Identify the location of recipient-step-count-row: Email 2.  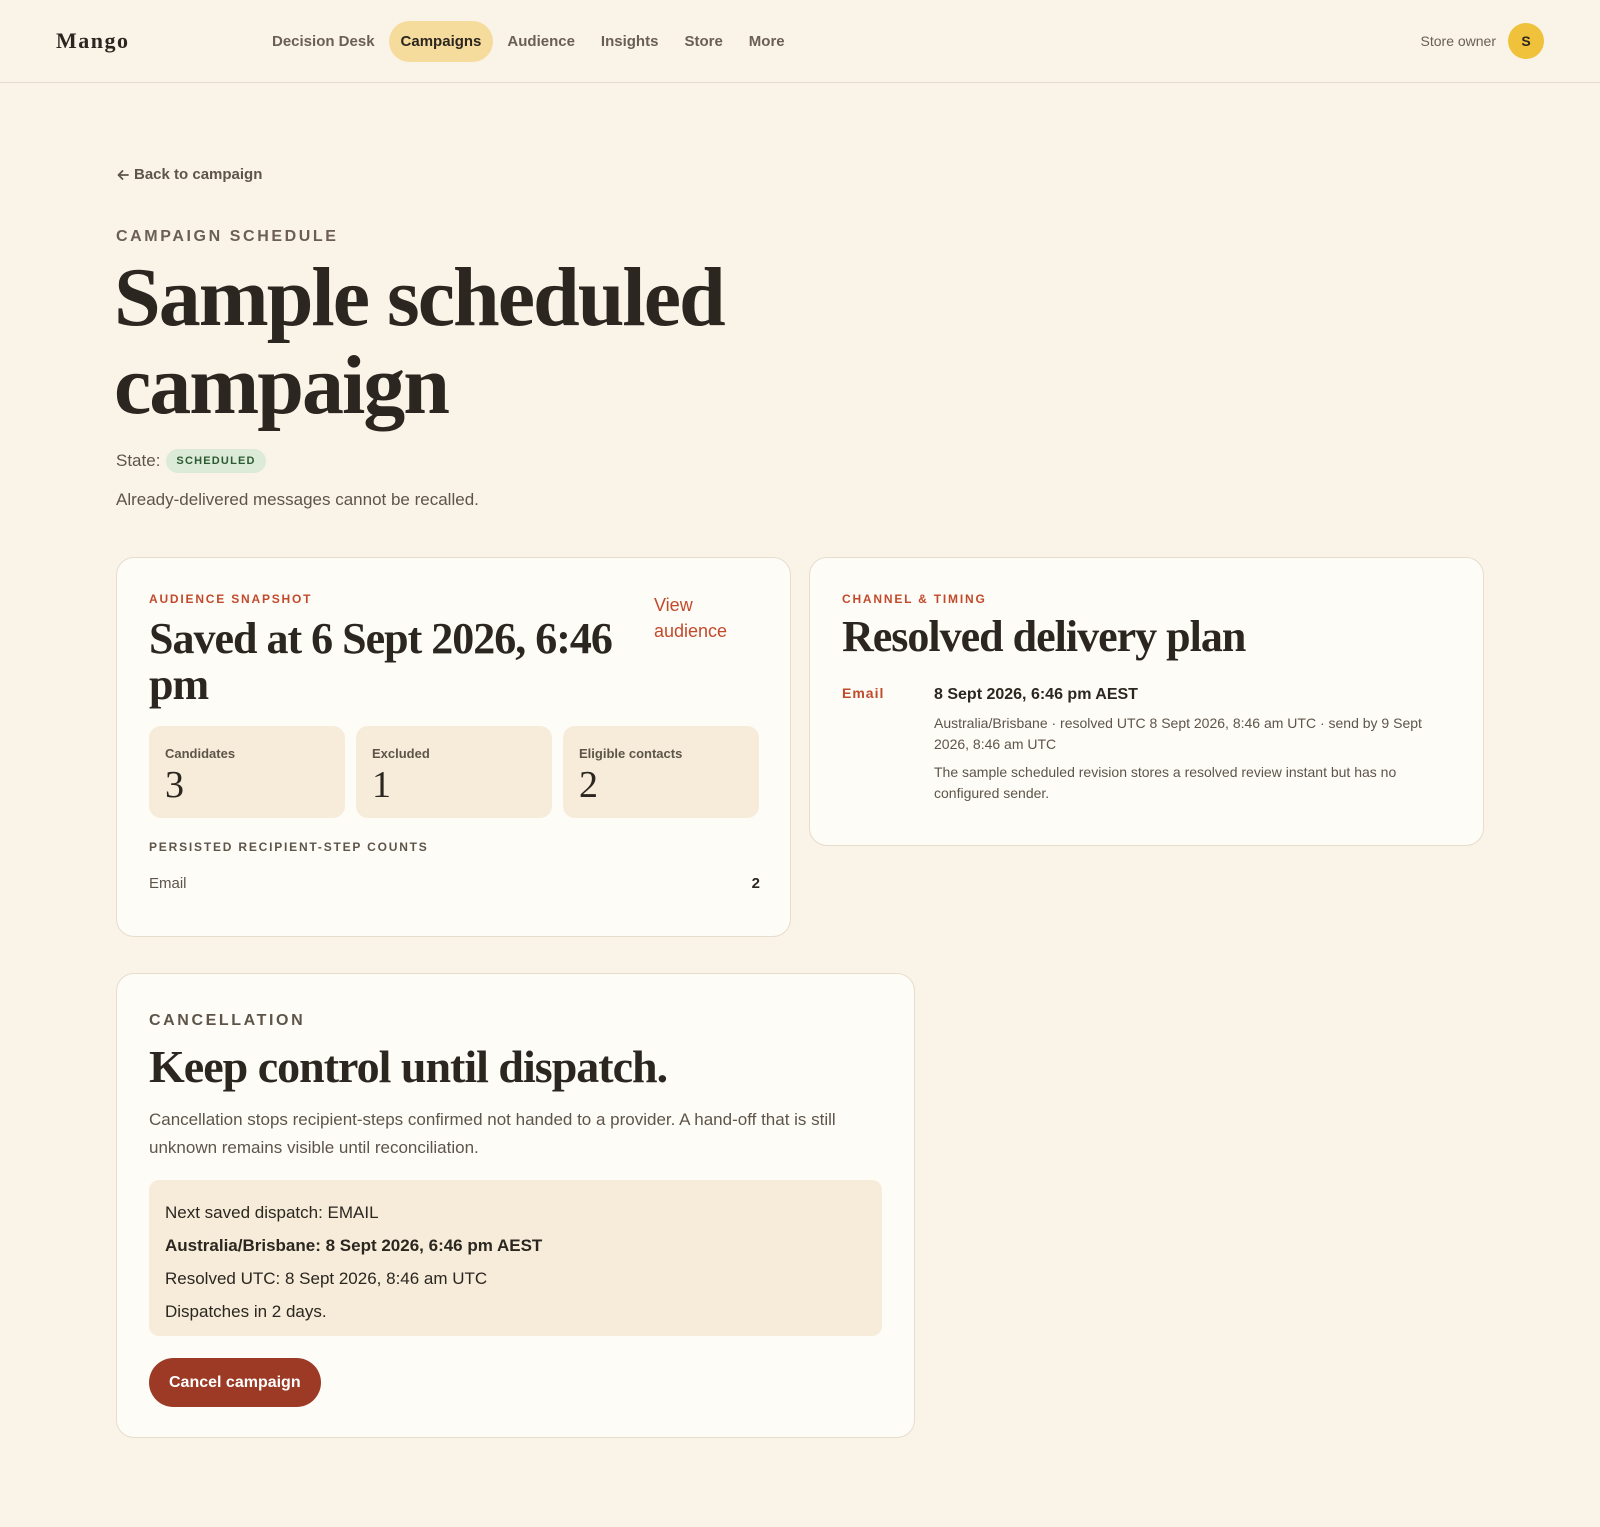
(454, 883).